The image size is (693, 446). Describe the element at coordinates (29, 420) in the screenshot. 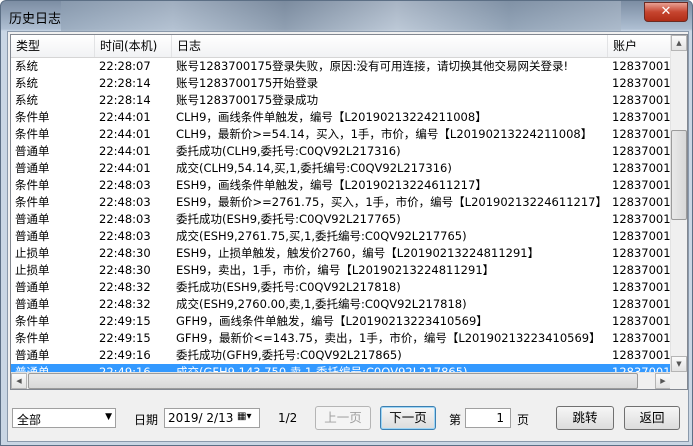

I see `log-type-filter-value: 全部` at that location.